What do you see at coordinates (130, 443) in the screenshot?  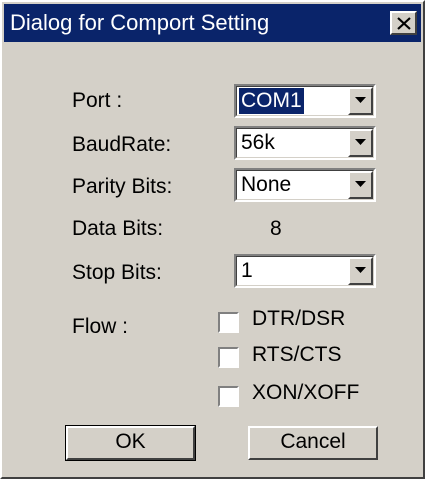 I see `ok-button: OK` at bounding box center [130, 443].